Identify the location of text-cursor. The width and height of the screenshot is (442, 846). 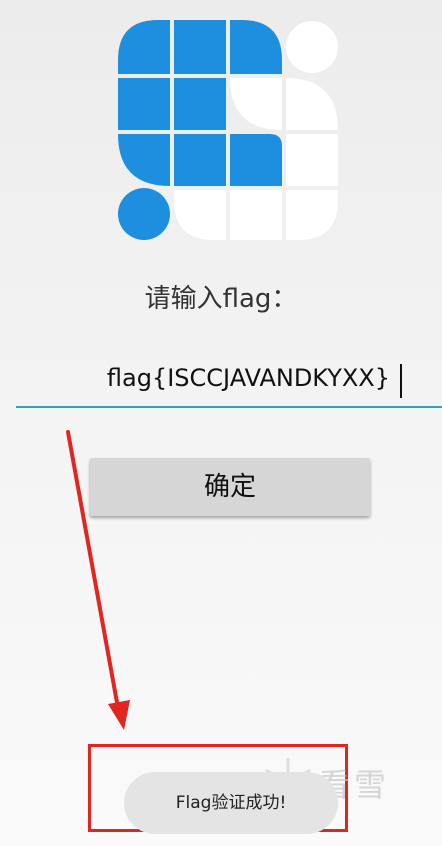
(401, 381).